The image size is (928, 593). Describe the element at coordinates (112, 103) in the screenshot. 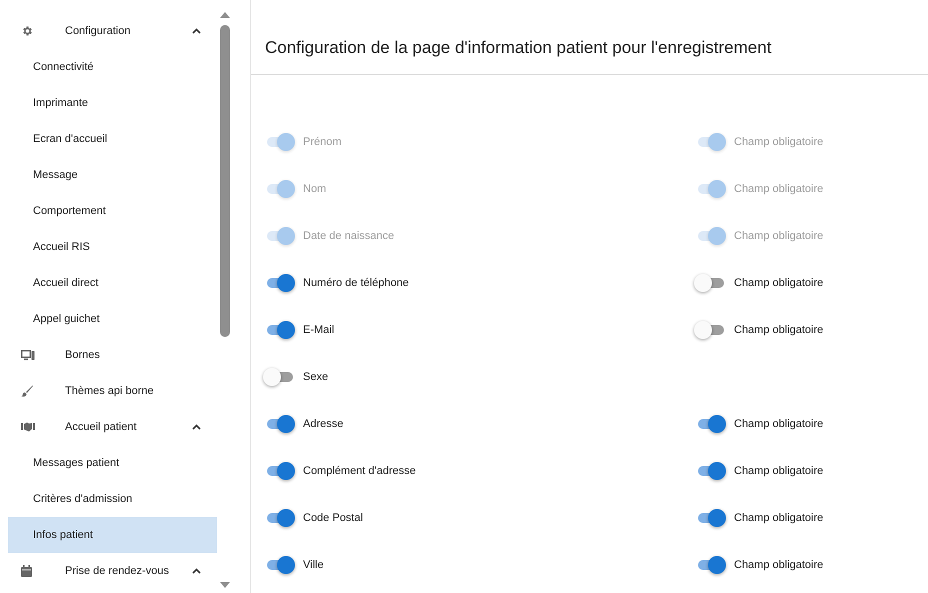

I see `sidebar-item: Imprimante` at that location.